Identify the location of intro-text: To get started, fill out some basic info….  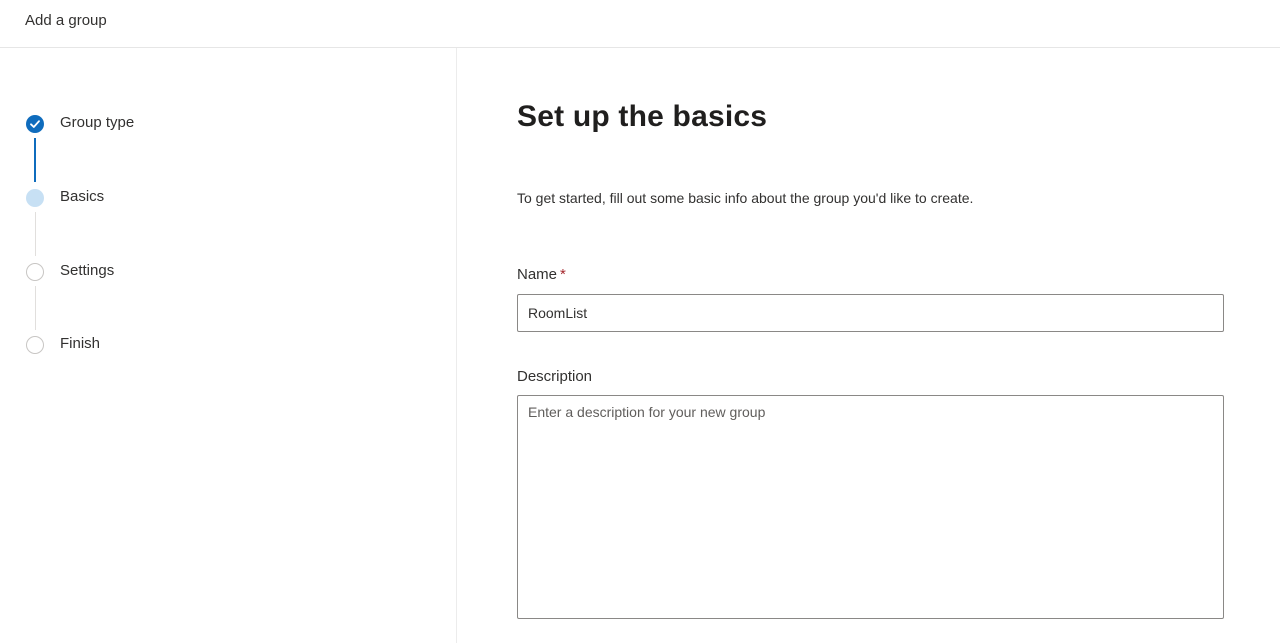
(745, 198).